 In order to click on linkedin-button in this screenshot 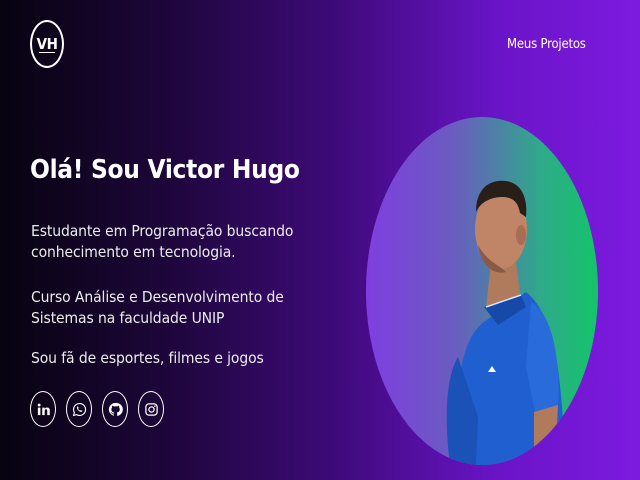, I will do `click(43, 409)`.